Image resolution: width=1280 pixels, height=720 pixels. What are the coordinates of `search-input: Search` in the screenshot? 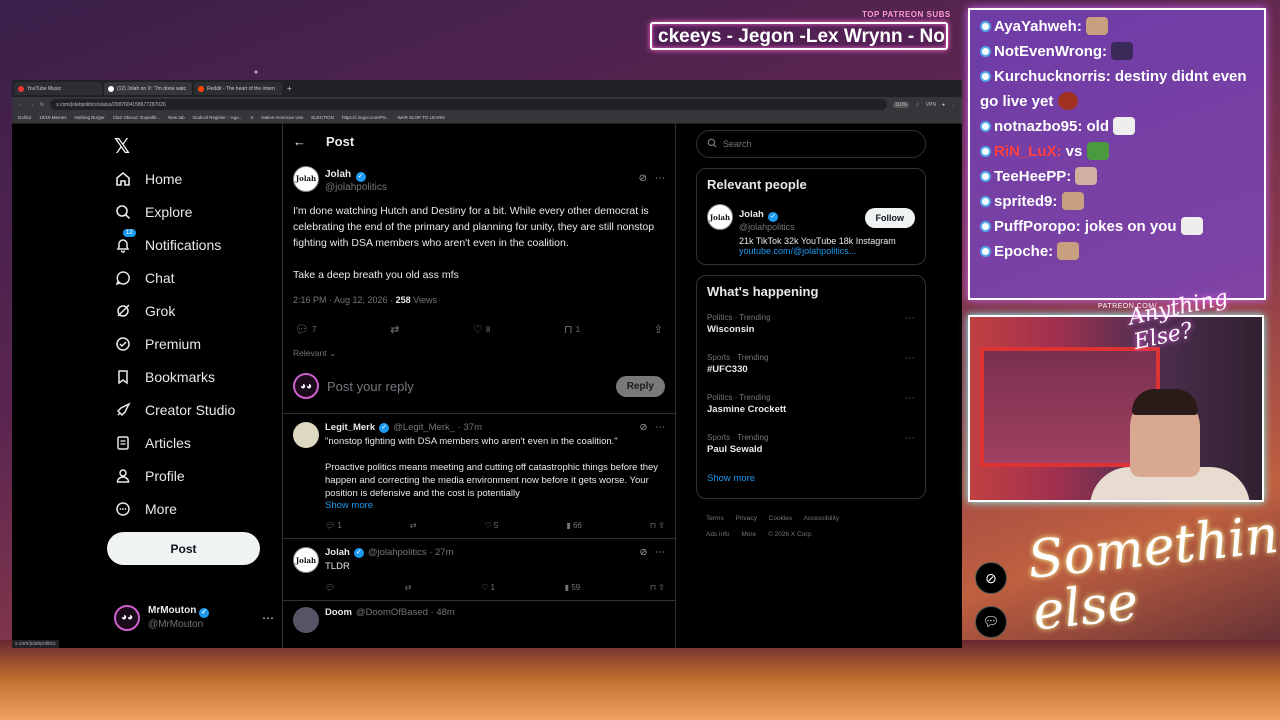 It's located at (811, 144).